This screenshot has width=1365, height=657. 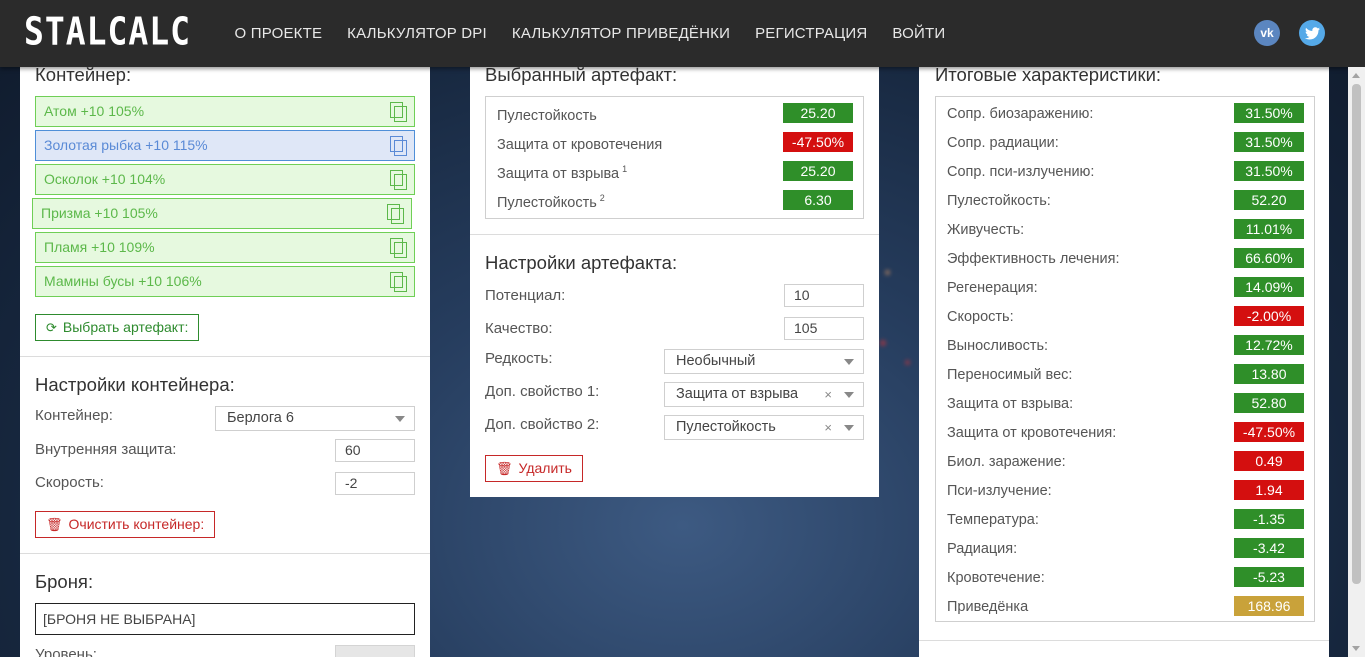 What do you see at coordinates (107, 31) in the screenshot?
I see `site-logo: STALCALC` at bounding box center [107, 31].